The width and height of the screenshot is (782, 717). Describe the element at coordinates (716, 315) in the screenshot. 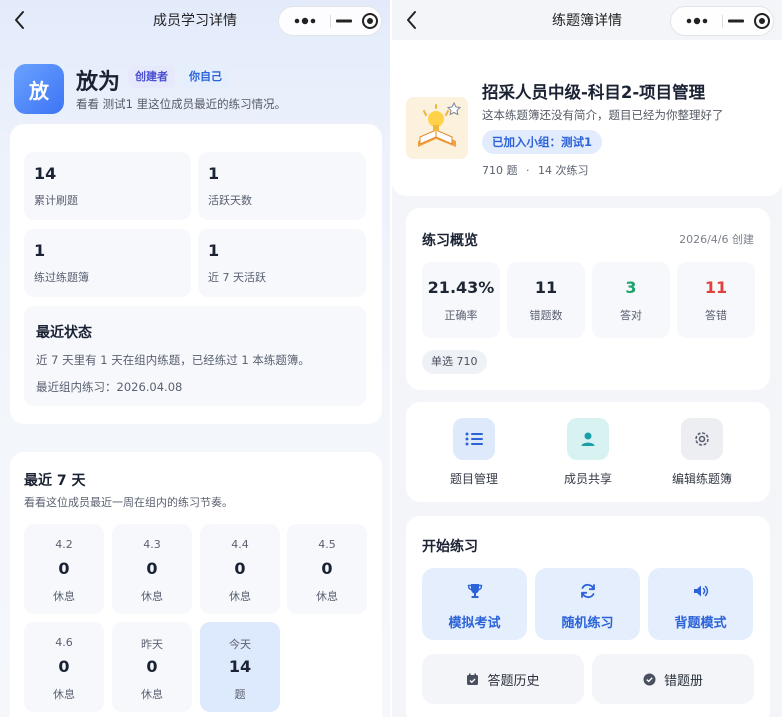

I see `metric-label: 答错` at that location.